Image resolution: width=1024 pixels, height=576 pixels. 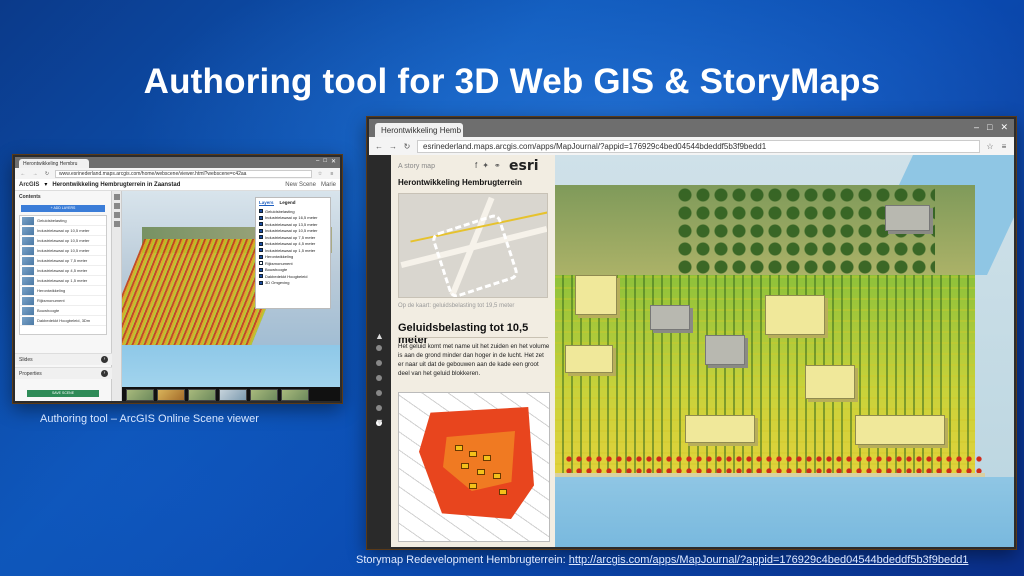 What do you see at coordinates (117, 206) in the screenshot?
I see `zoom-in-icon` at bounding box center [117, 206].